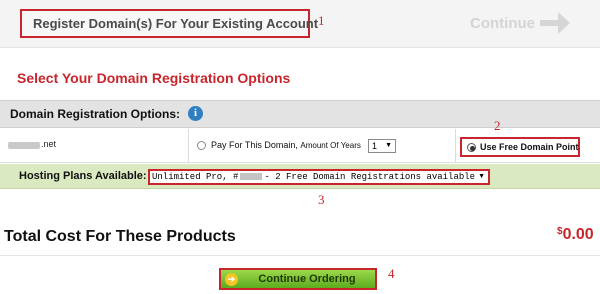 The image size is (600, 294). I want to click on hosting-plans-label: Hosting Plans Available:, so click(83, 176).